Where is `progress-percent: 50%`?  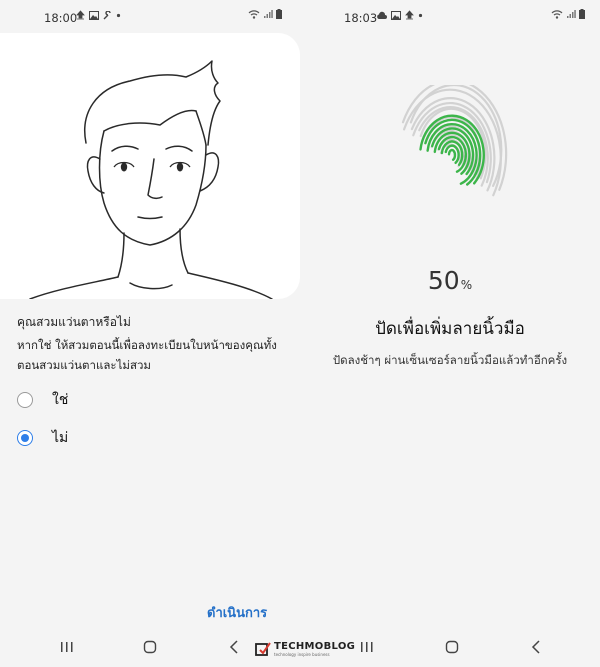 progress-percent: 50% is located at coordinates (450, 280).